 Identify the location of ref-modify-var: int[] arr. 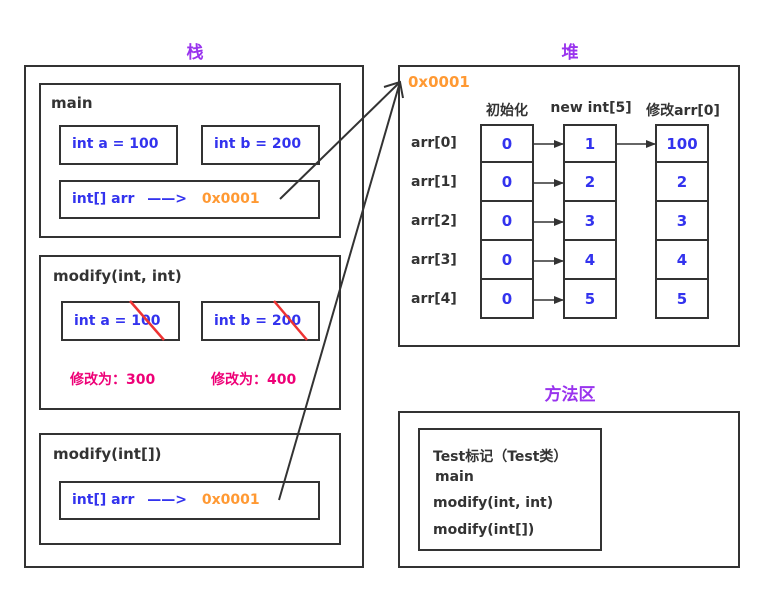
(103, 500).